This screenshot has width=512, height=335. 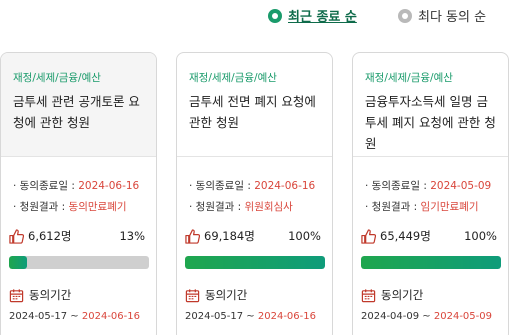 I want to click on agree-count: 69,184명, so click(x=229, y=236).